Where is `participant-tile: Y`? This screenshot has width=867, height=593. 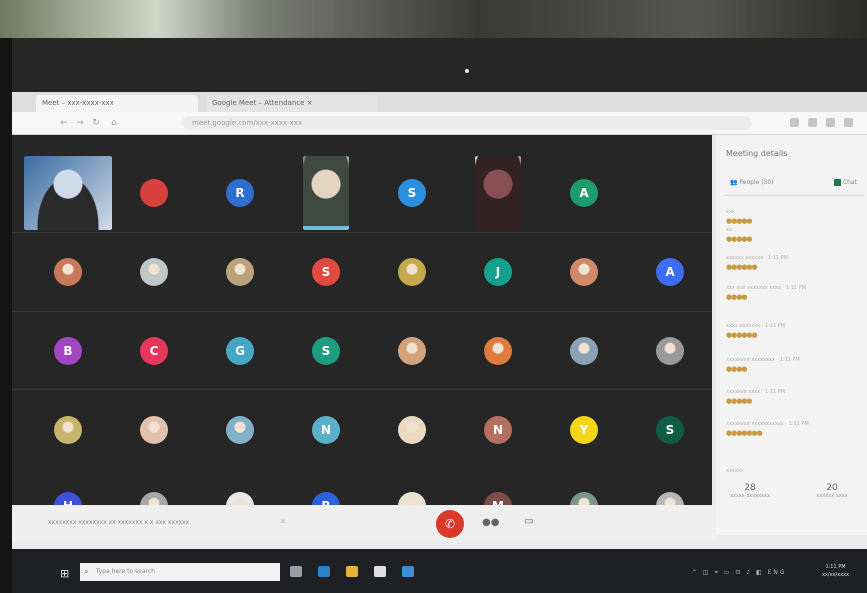
participant-tile: Y is located at coordinates (584, 430).